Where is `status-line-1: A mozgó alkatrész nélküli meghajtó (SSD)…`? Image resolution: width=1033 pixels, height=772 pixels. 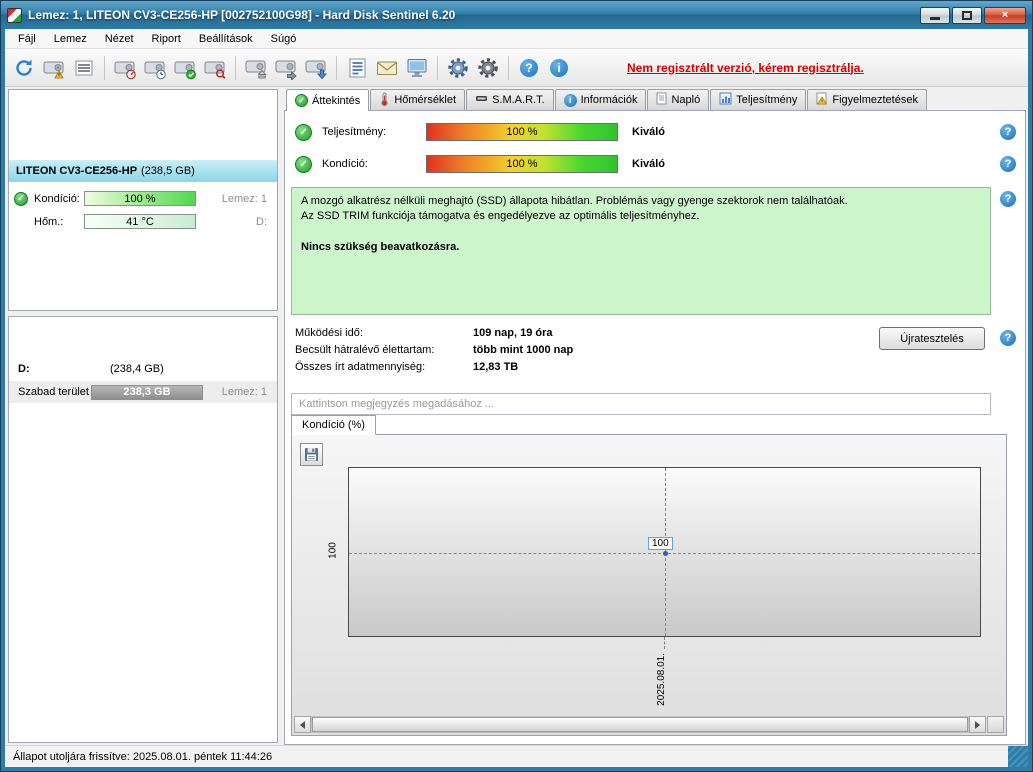
status-line-1: A mozgó alkatrész nélküli meghajtó (SSD)… is located at coordinates (574, 201).